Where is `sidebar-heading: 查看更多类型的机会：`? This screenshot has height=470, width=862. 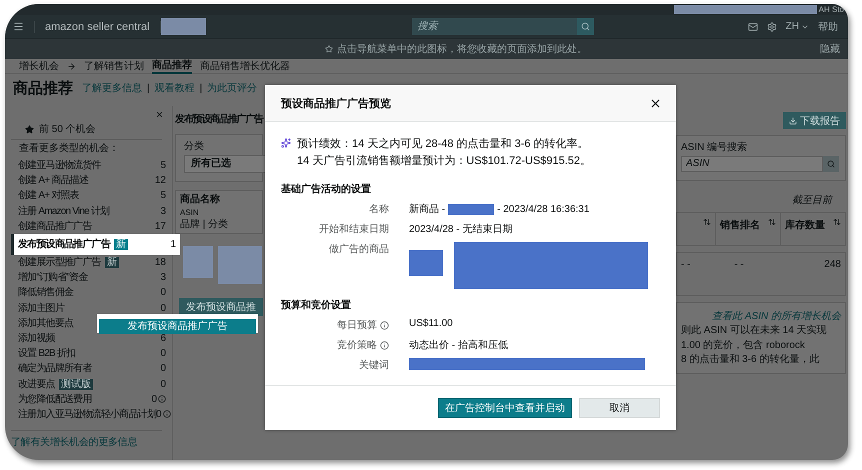 sidebar-heading: 查看更多类型的机会： is located at coordinates (68, 149).